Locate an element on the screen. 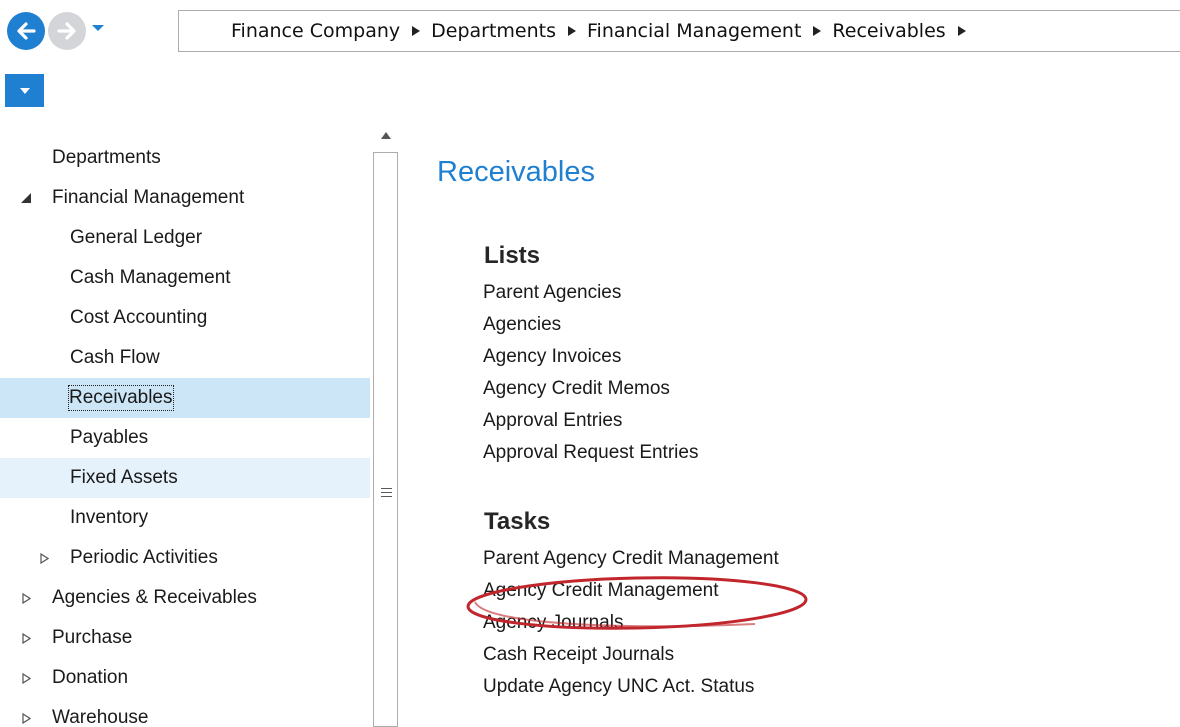 The width and height of the screenshot is (1180, 727). nav-item: Cash Flow is located at coordinates (185, 358).